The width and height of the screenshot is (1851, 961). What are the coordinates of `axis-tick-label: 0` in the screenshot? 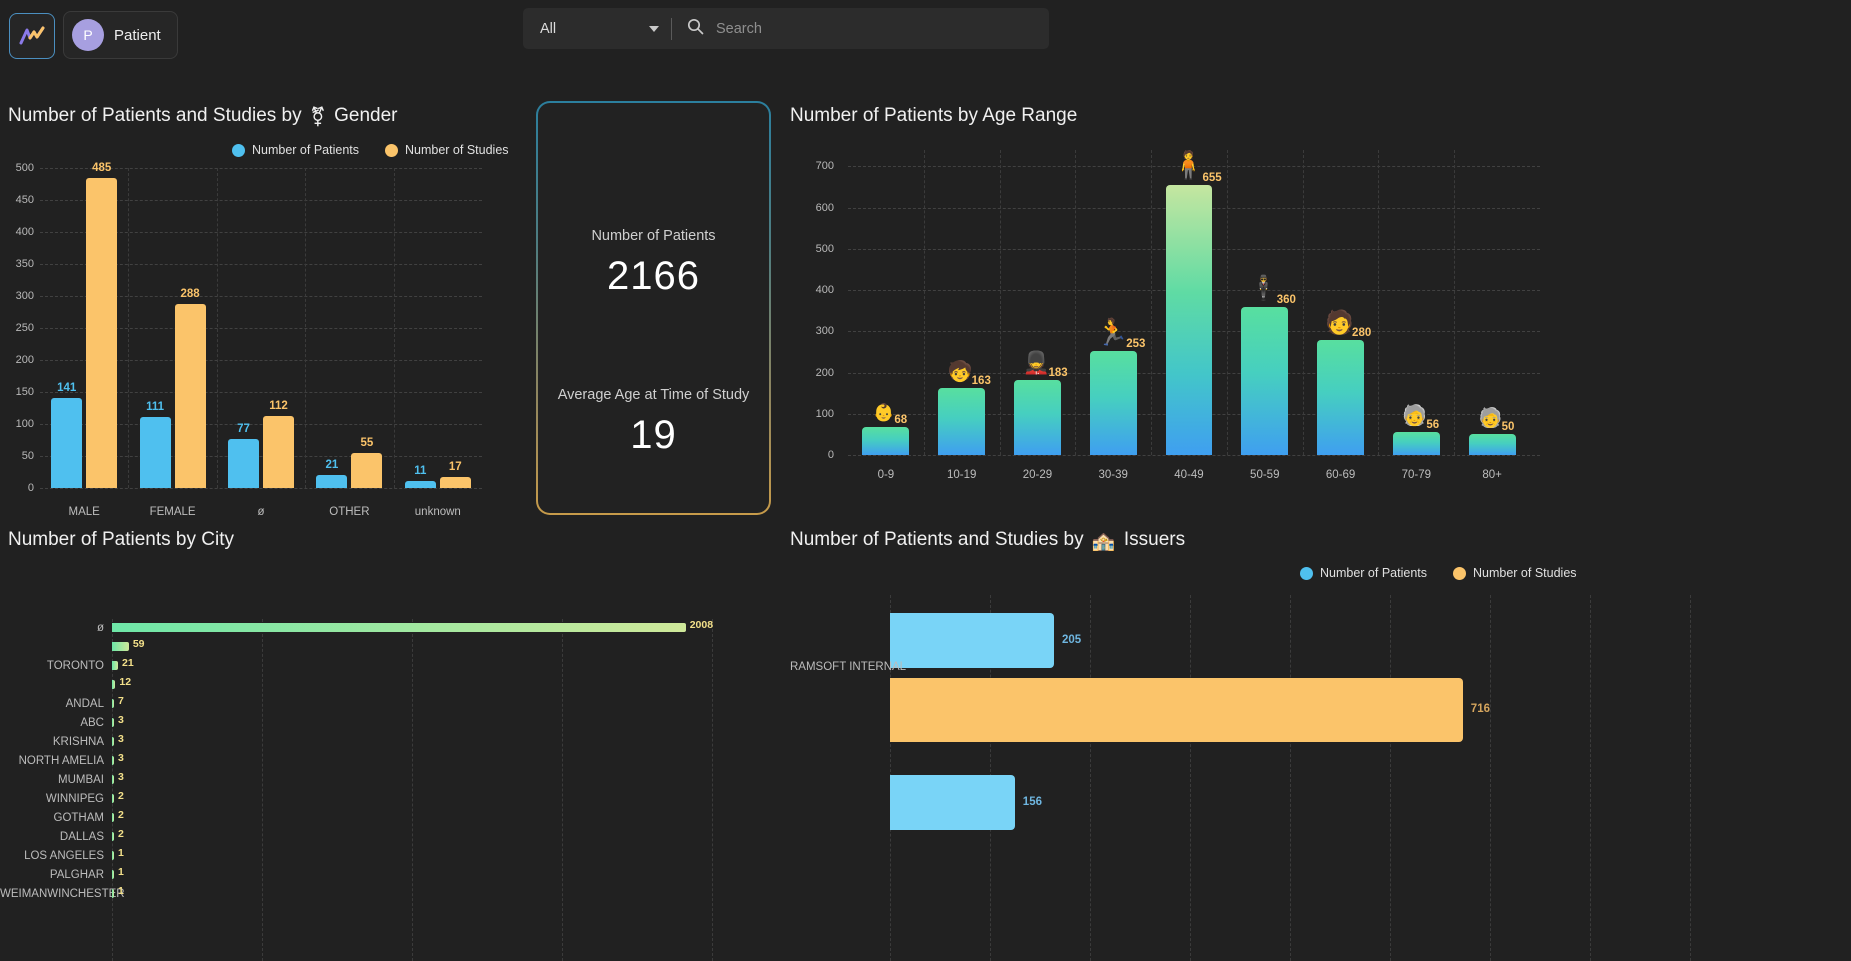 It's located at (30, 488).